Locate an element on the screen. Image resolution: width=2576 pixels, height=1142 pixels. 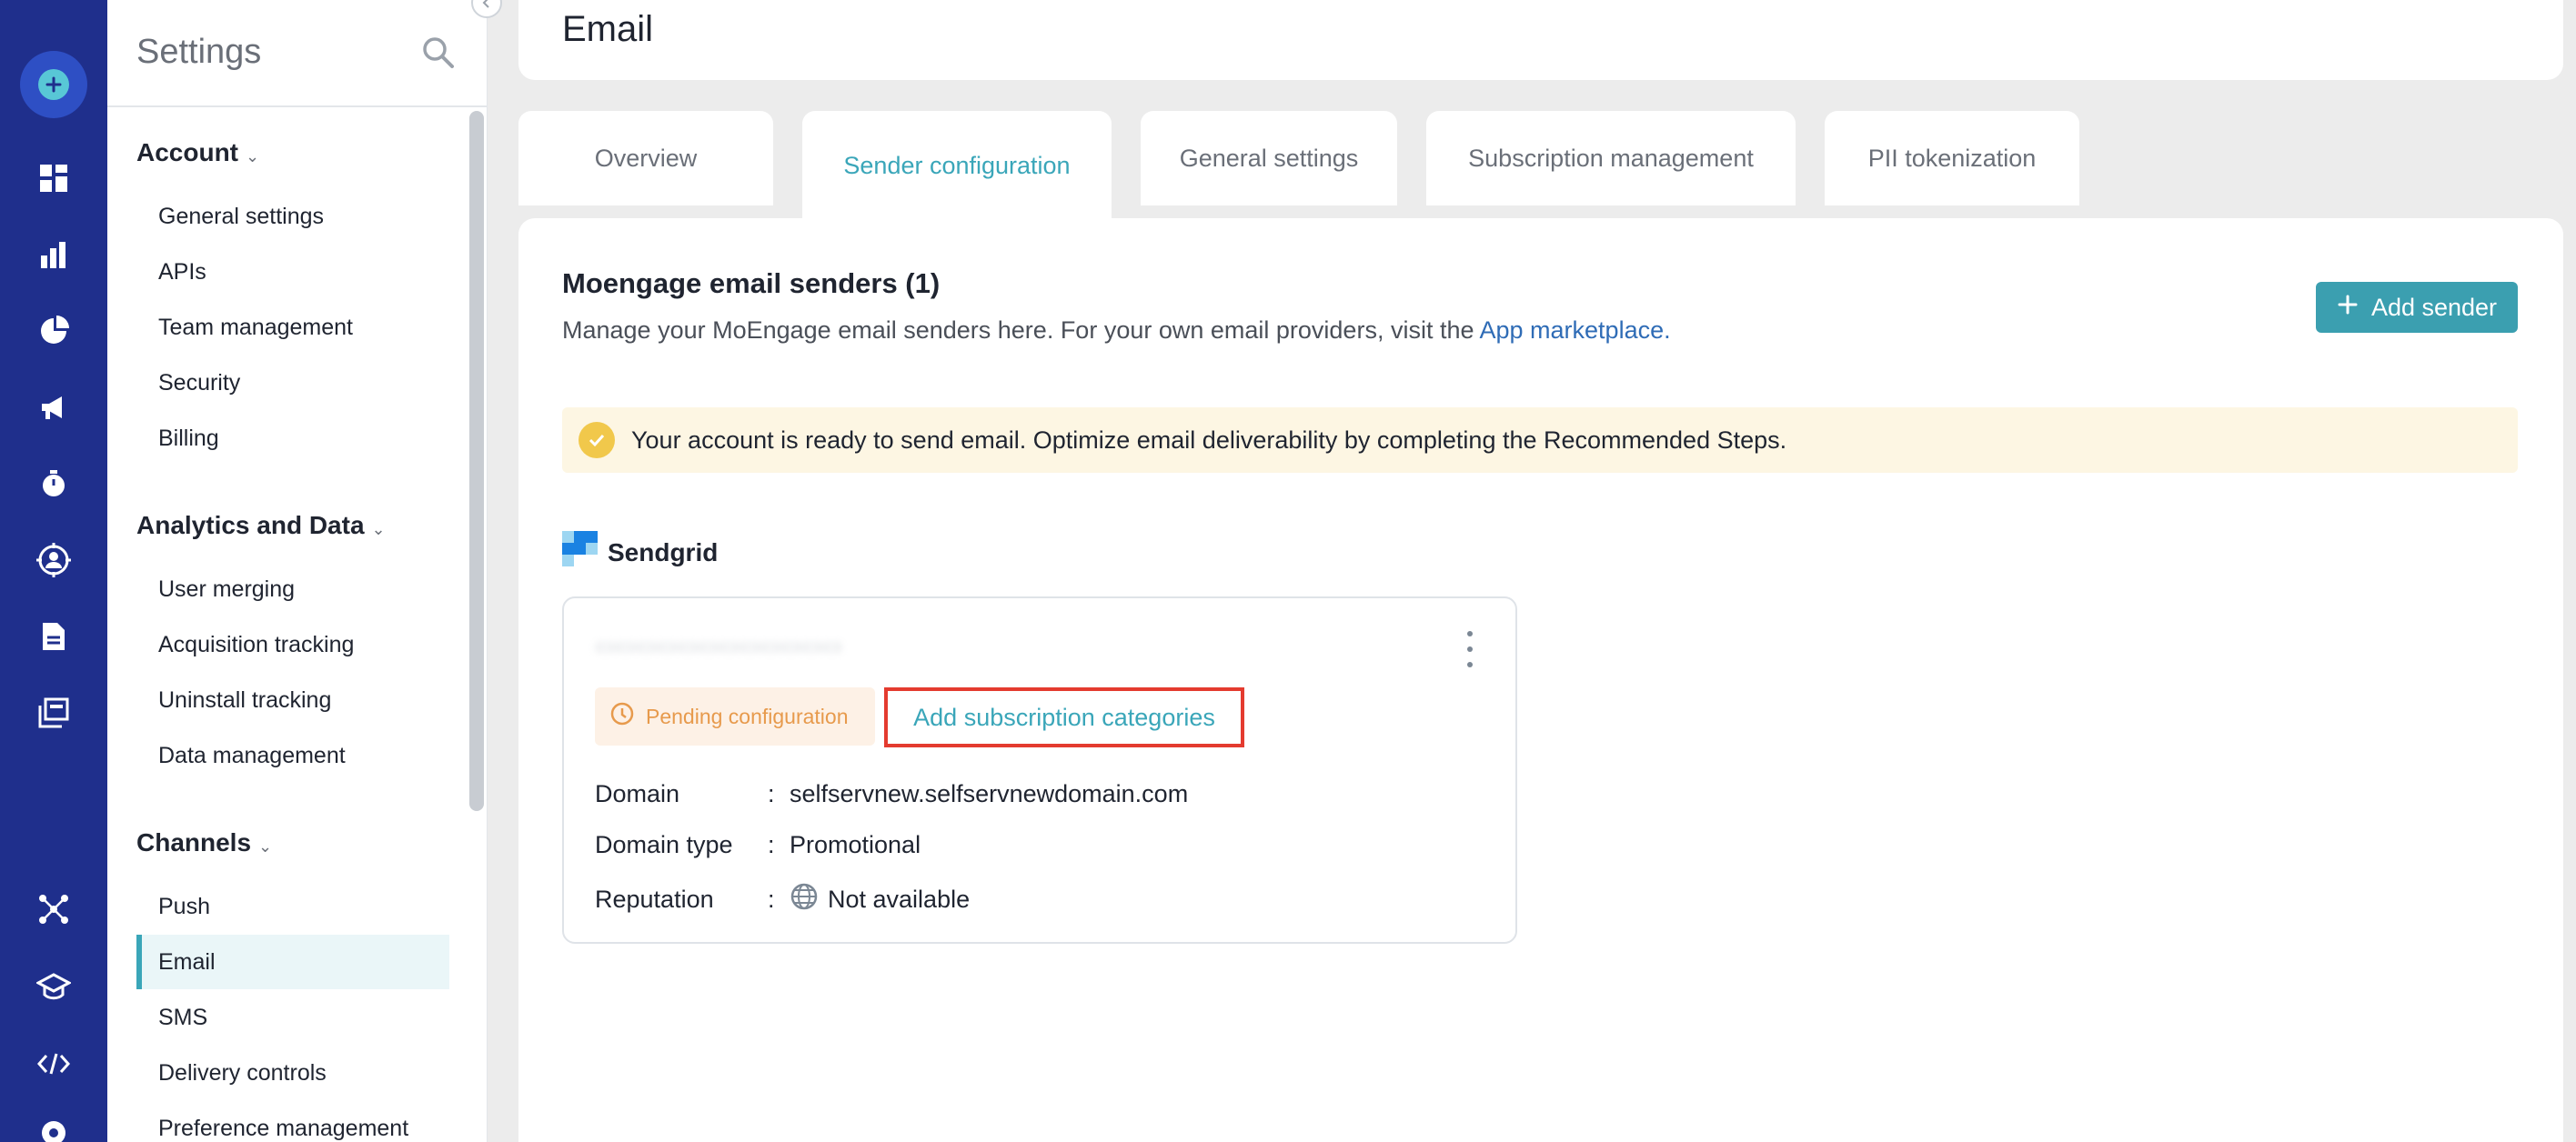
app-rail is located at coordinates (53, 571).